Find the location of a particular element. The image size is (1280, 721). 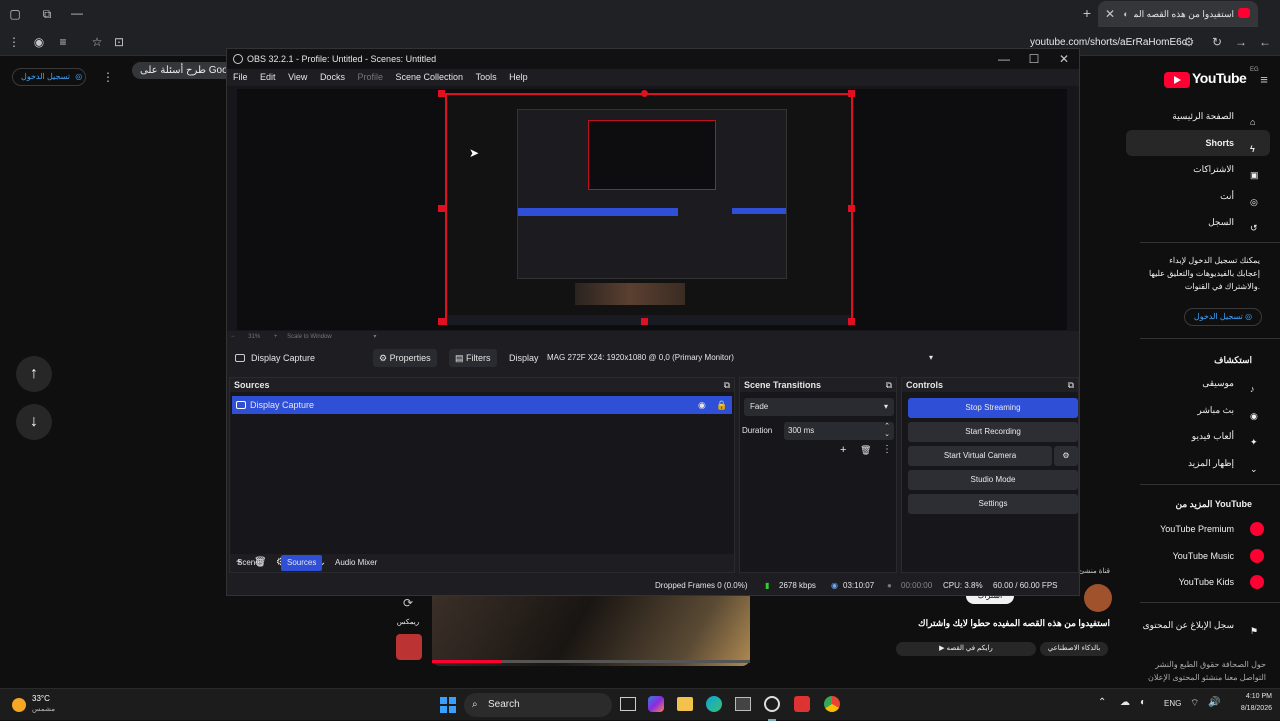

tab-scenes: Scenes is located at coordinates (250, 563).